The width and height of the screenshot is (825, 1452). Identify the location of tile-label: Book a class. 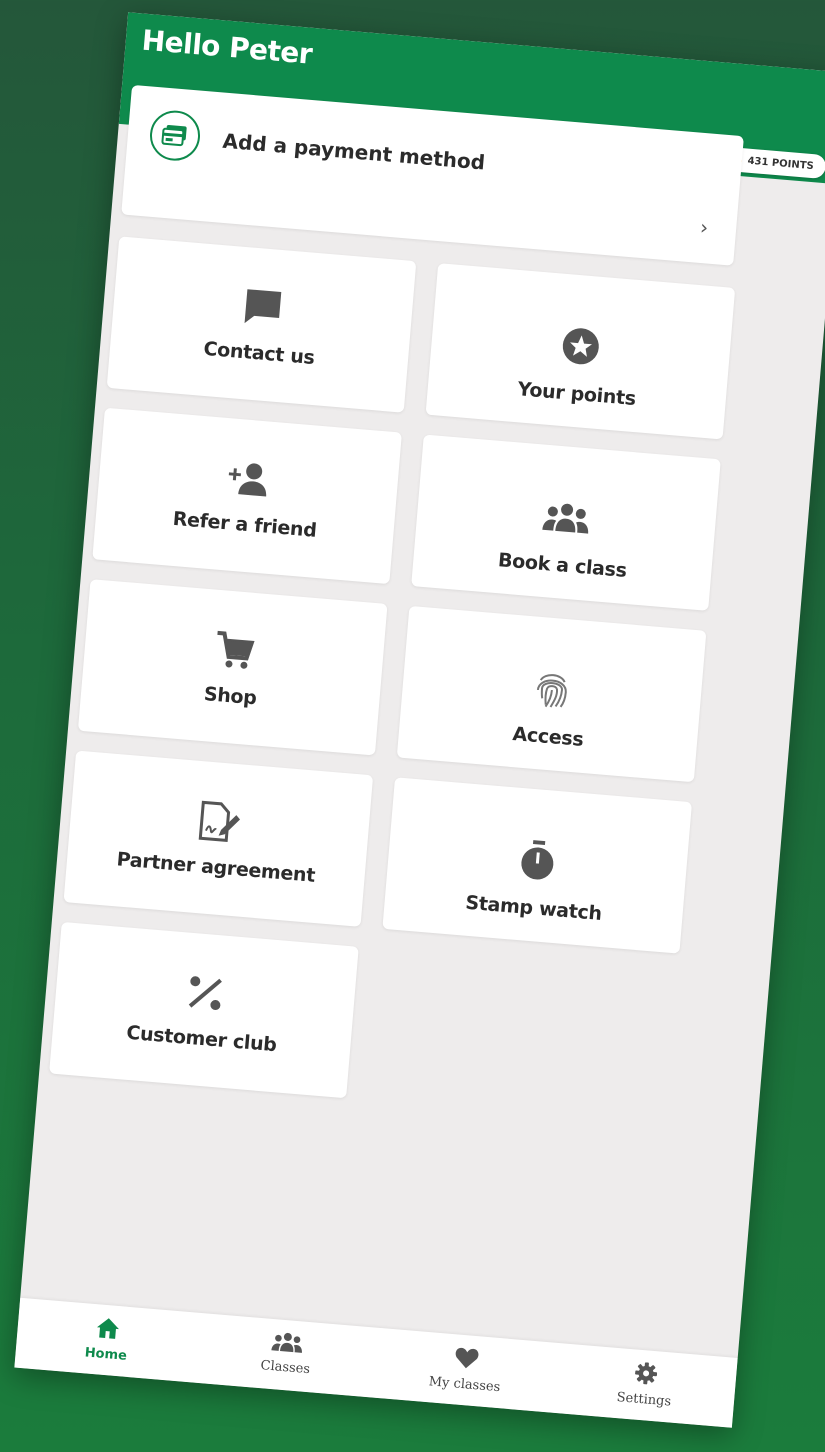
(562, 565).